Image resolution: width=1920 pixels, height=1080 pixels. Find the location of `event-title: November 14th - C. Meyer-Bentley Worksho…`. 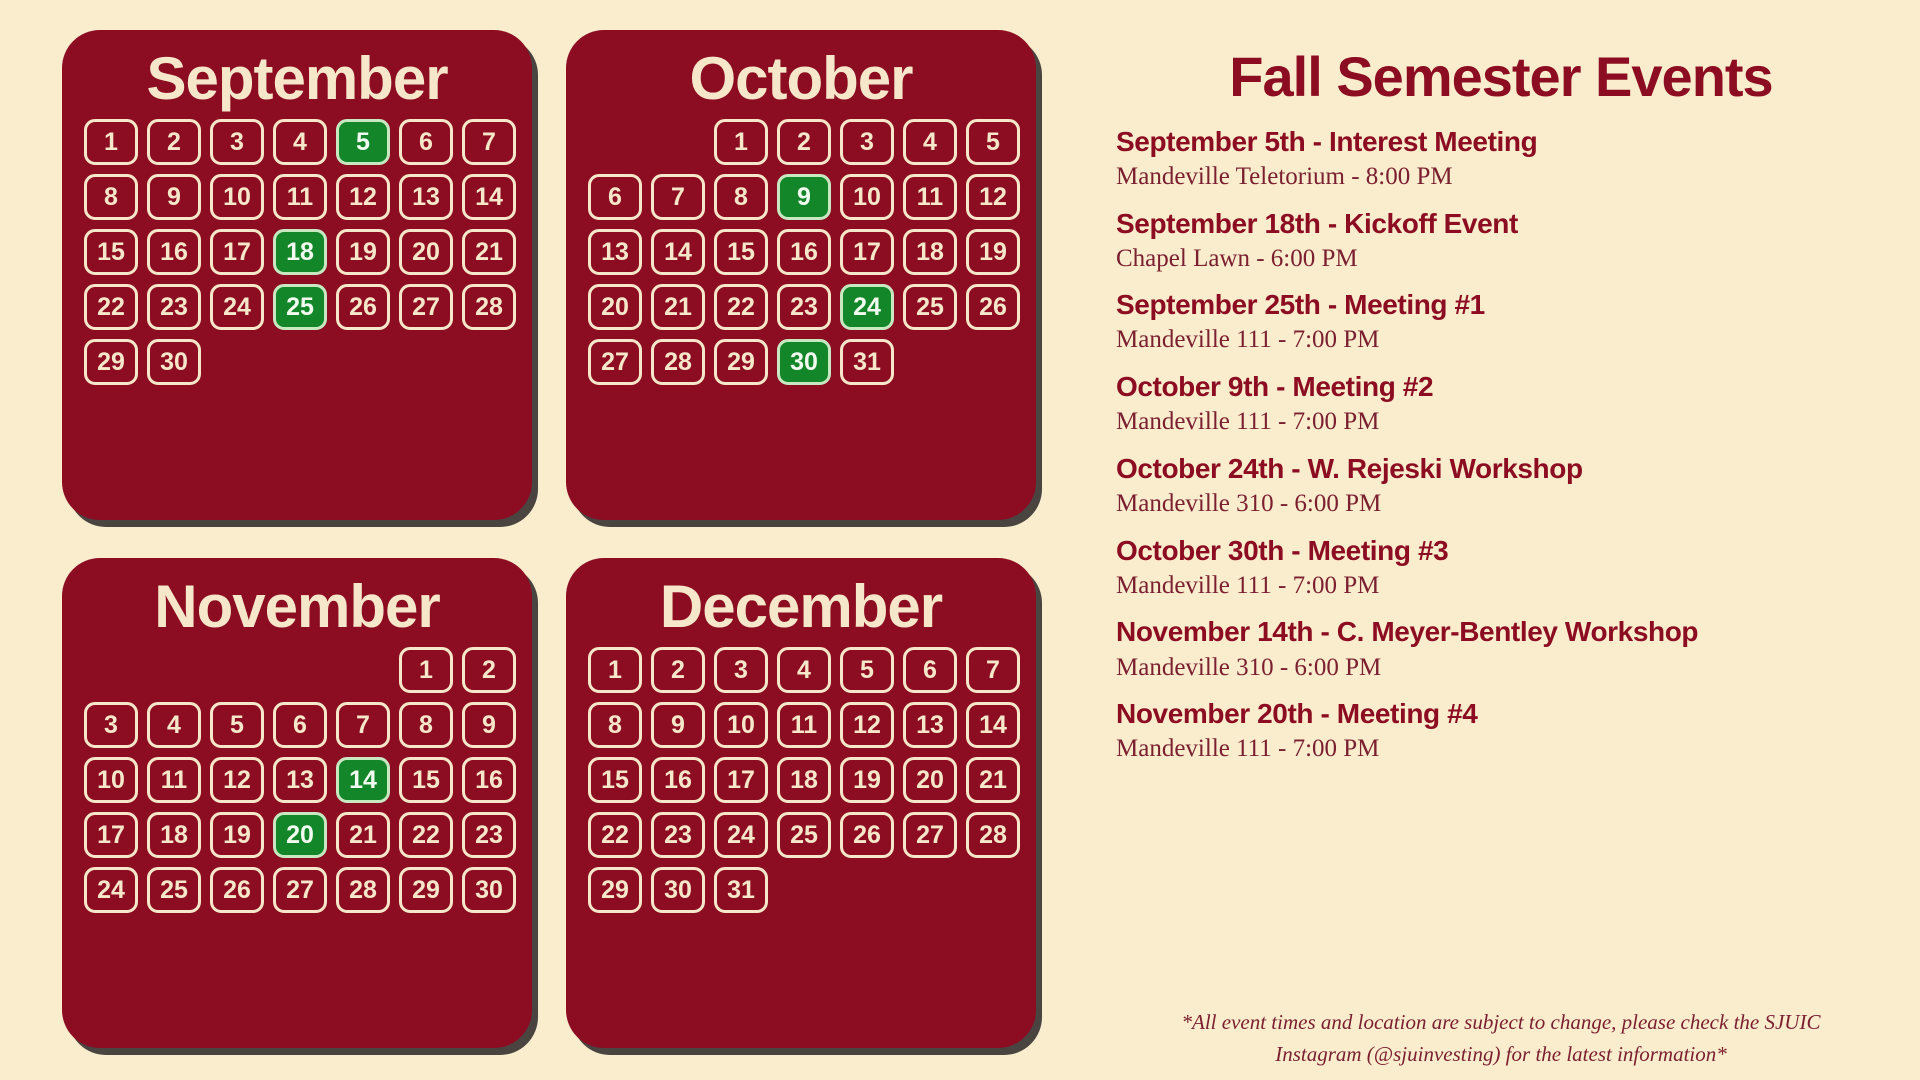

event-title: November 14th - C. Meyer-Bentley Worksho… is located at coordinates (1407, 632).